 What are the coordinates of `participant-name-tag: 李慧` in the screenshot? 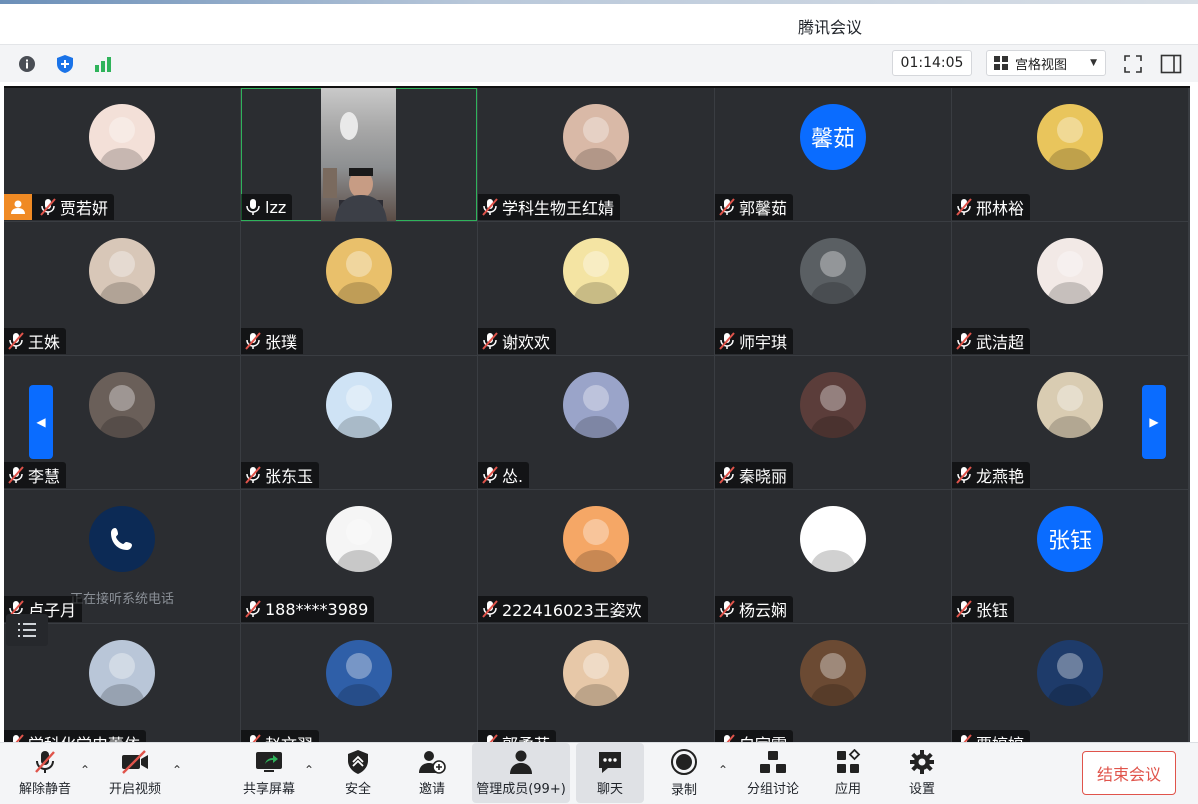 It's located at (35, 475).